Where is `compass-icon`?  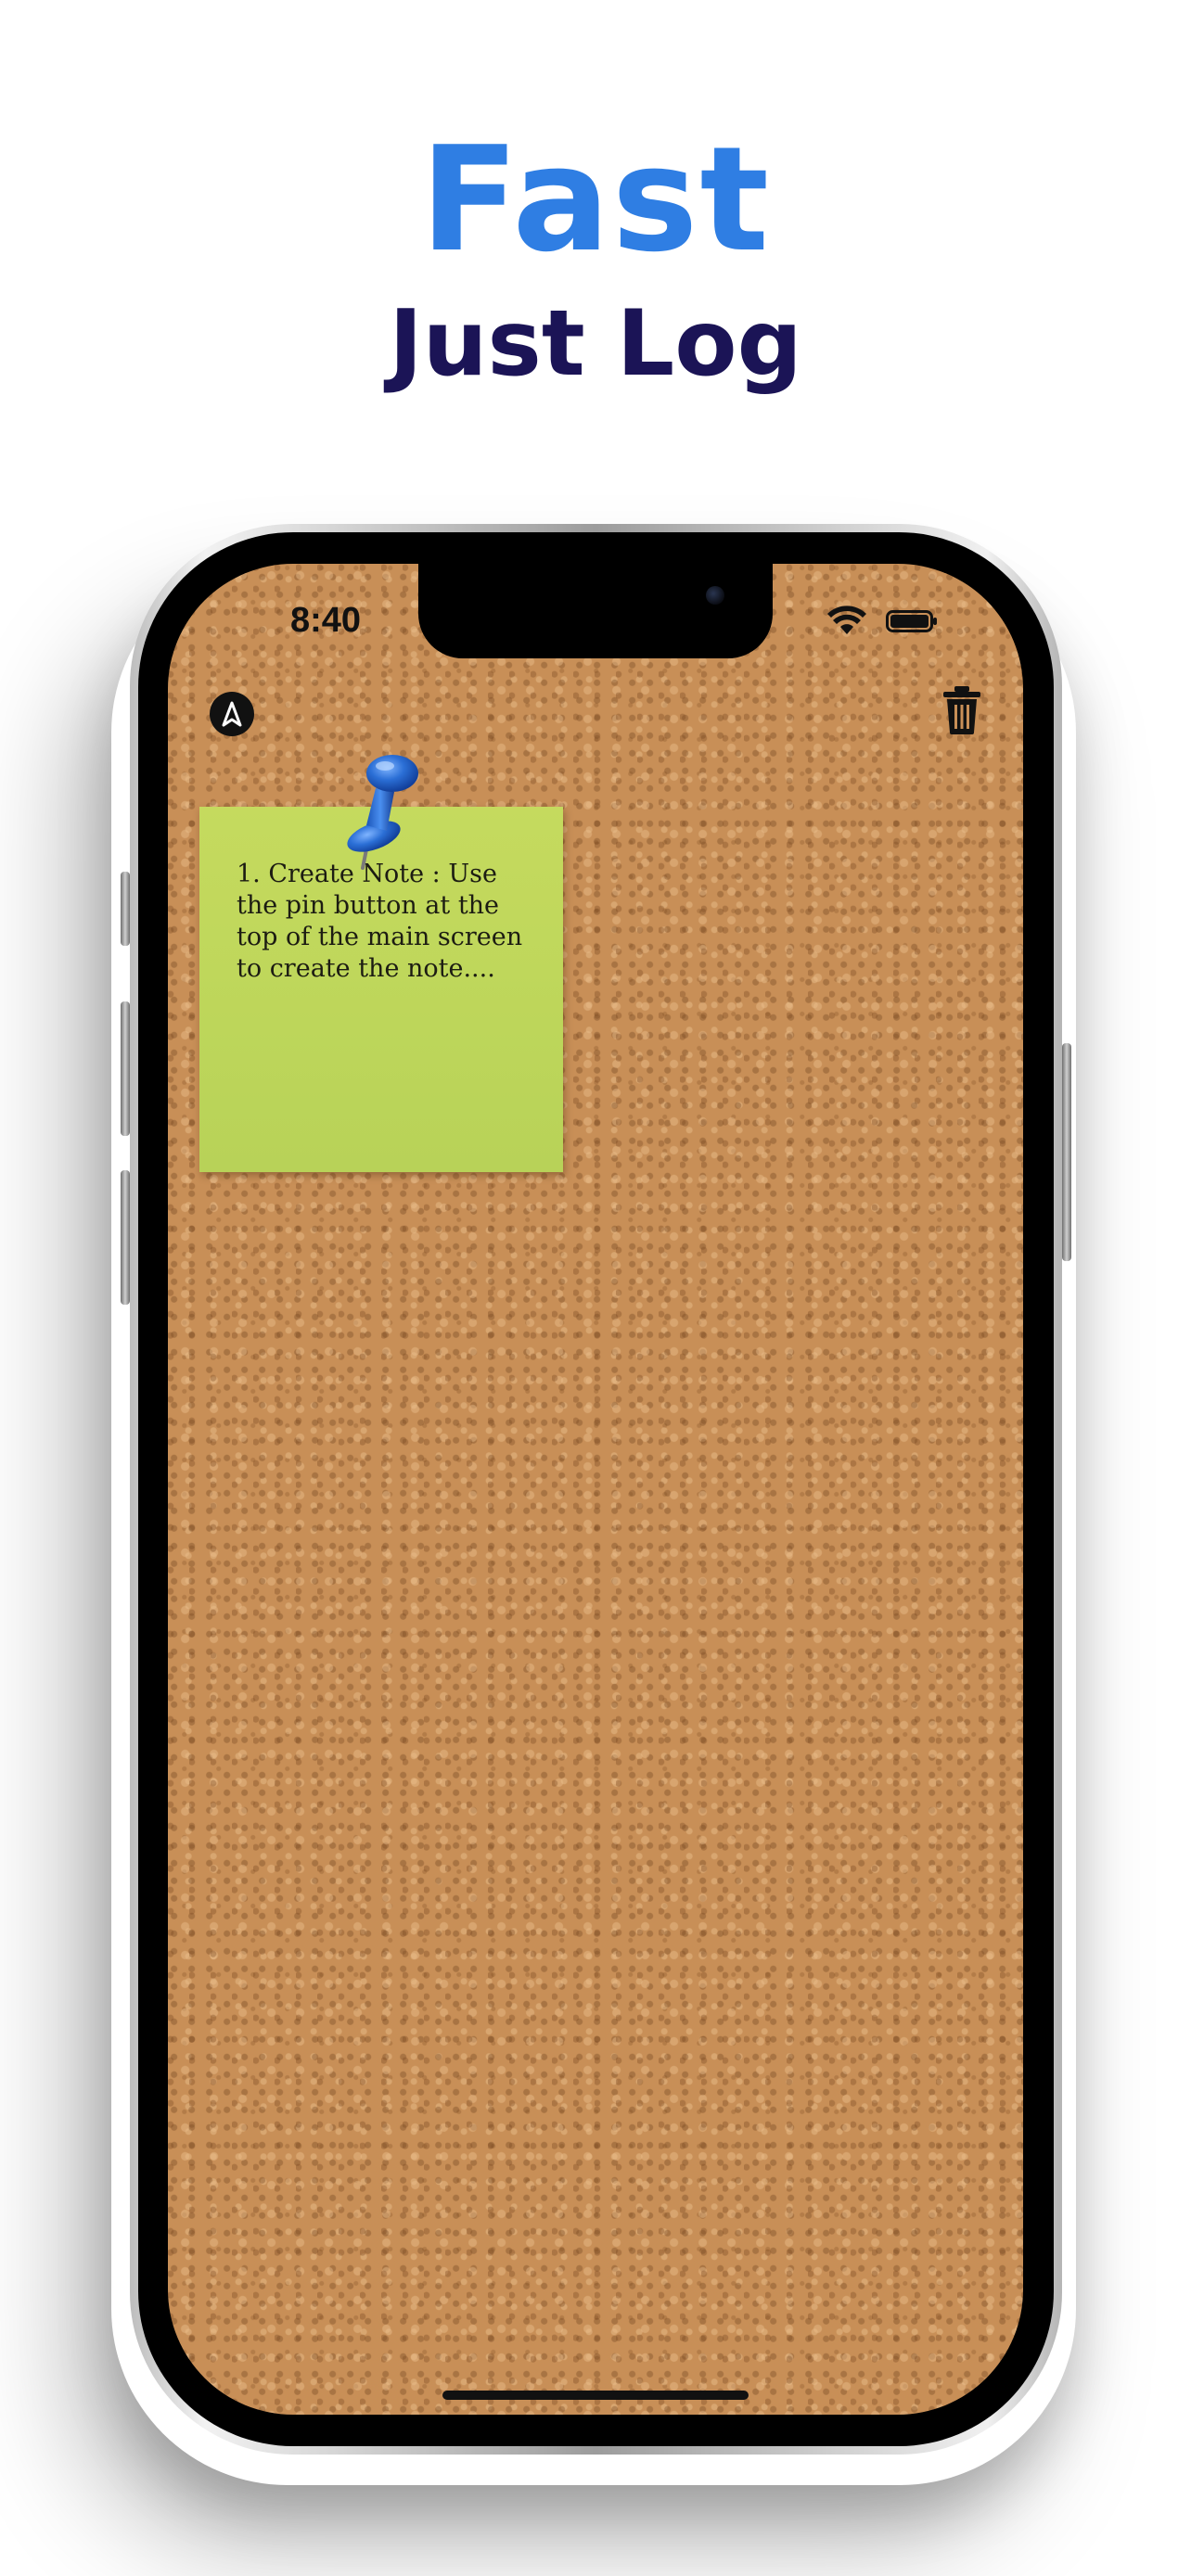 compass-icon is located at coordinates (232, 714).